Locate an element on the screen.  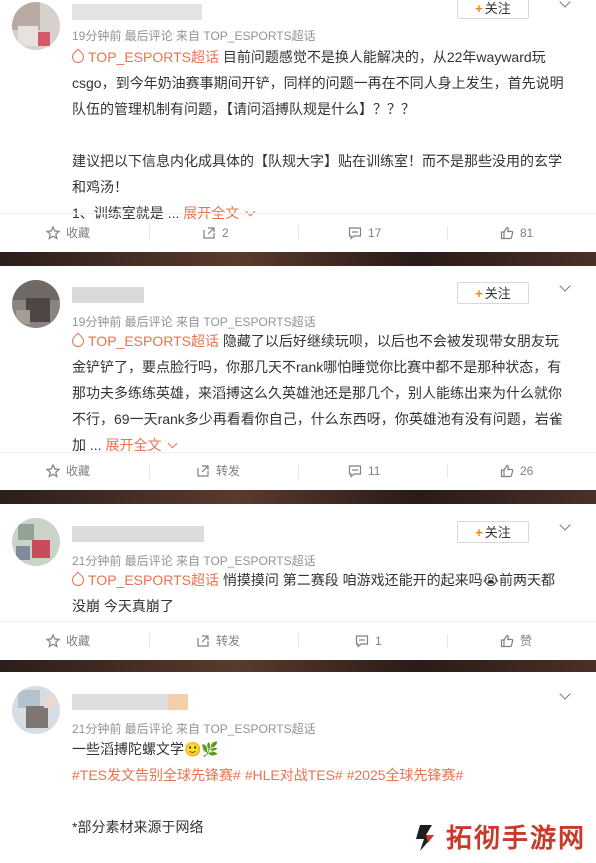
text-line is located at coordinates (322, 135).